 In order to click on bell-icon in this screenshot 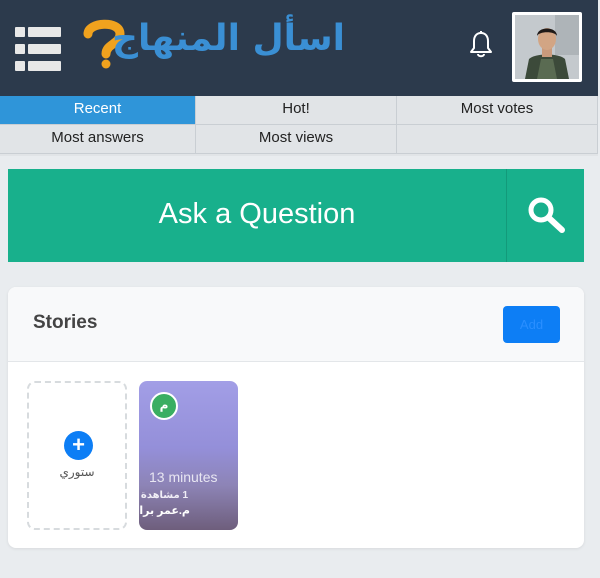, I will do `click(481, 45)`.